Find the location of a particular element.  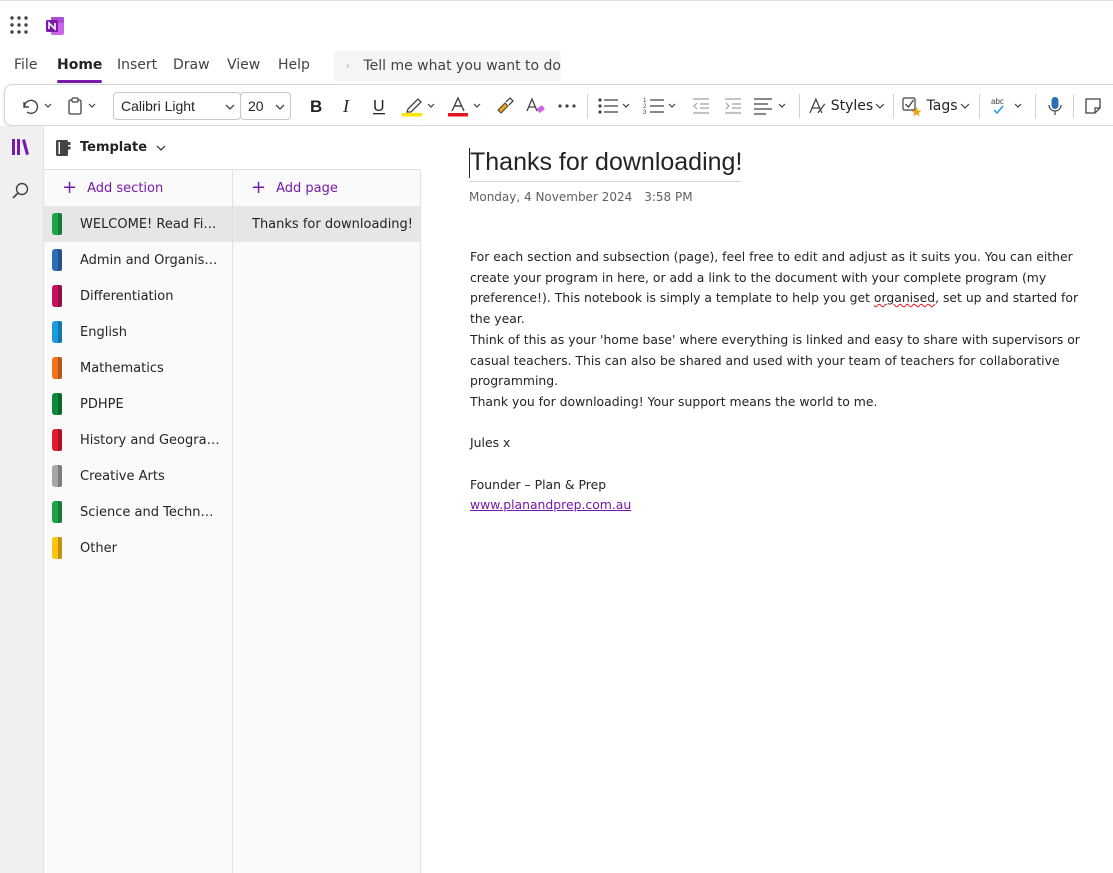

undo-icon is located at coordinates (31, 107).